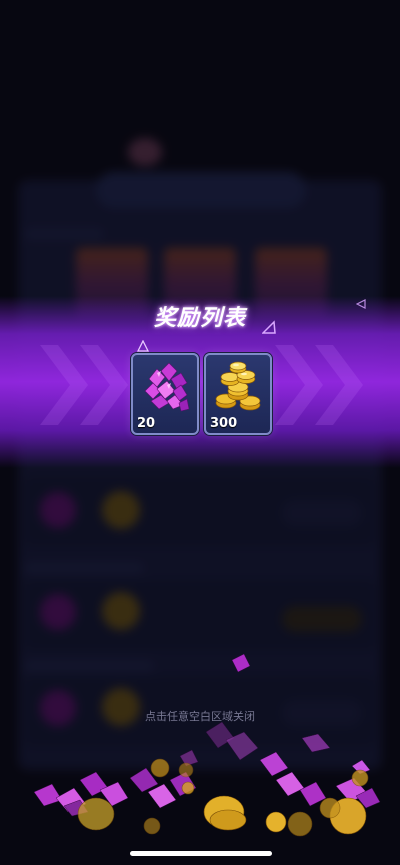 The image size is (400, 865). Describe the element at coordinates (146, 423) in the screenshot. I see `reward-count-gem: 20` at that location.